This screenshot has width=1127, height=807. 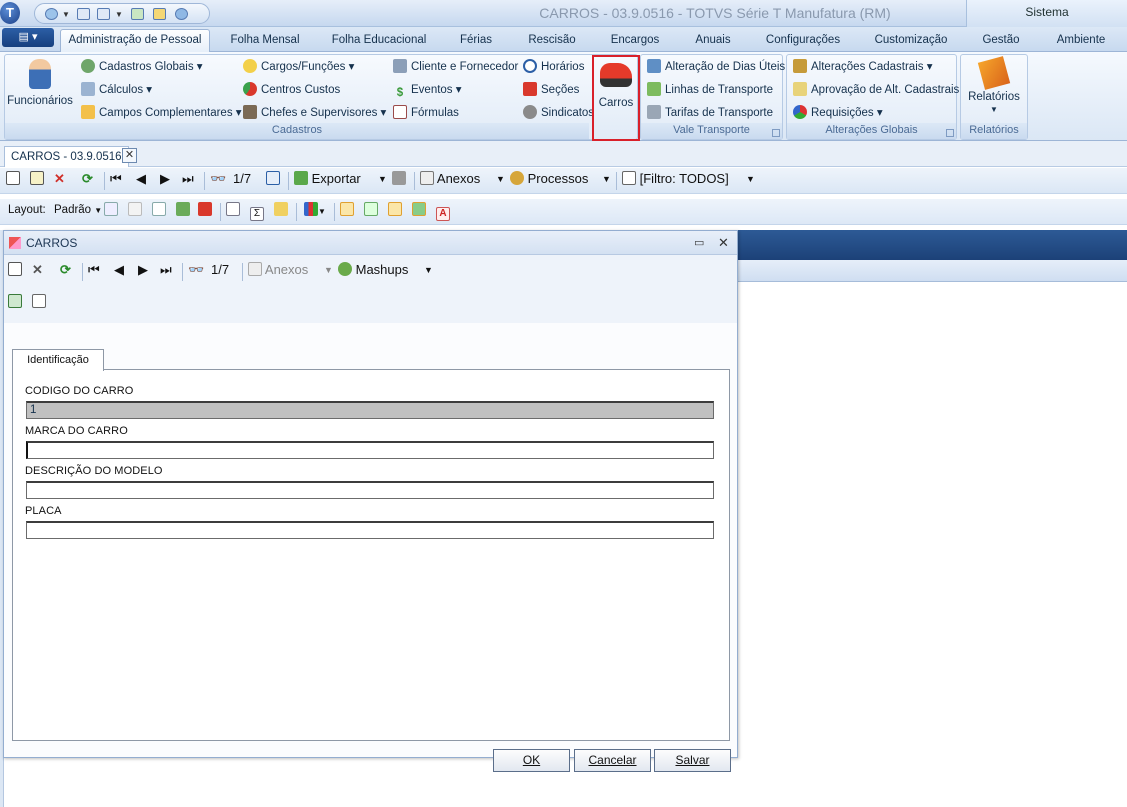 I want to click on eventos-menu: $ Eventos ▾, so click(x=427, y=90).